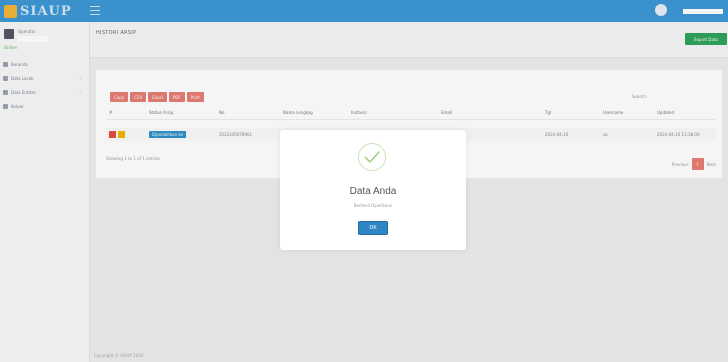 The image size is (728, 362). Describe the element at coordinates (372, 157) in the screenshot. I see `success-check-icon` at that location.